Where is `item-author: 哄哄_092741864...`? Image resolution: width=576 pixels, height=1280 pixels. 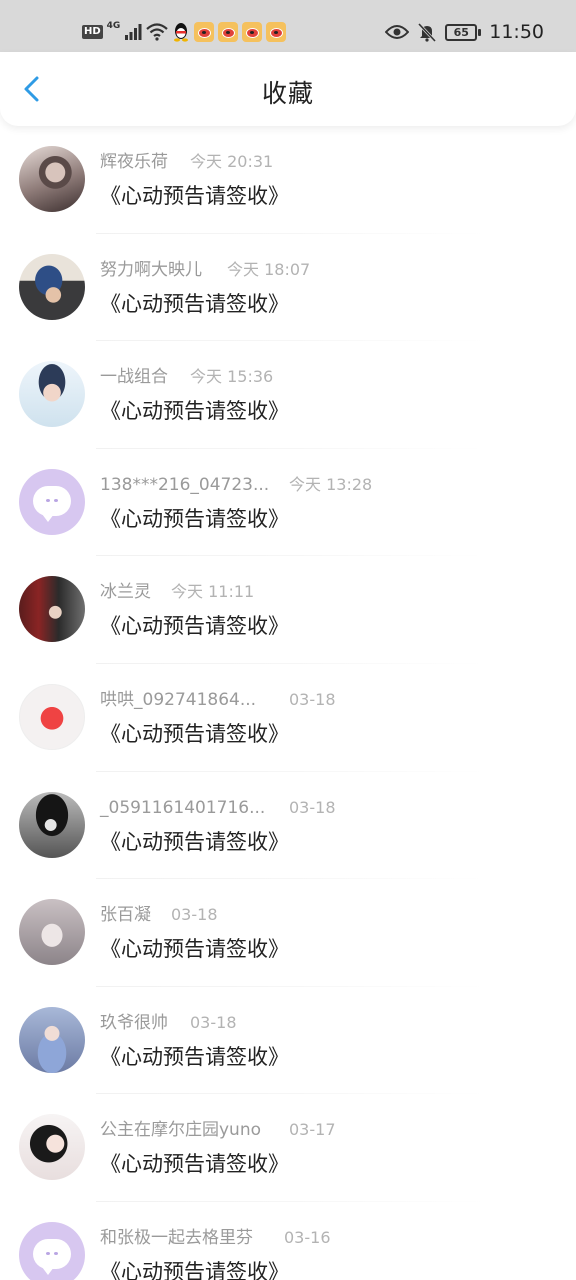 item-author: 哄哄_092741864... is located at coordinates (178, 700).